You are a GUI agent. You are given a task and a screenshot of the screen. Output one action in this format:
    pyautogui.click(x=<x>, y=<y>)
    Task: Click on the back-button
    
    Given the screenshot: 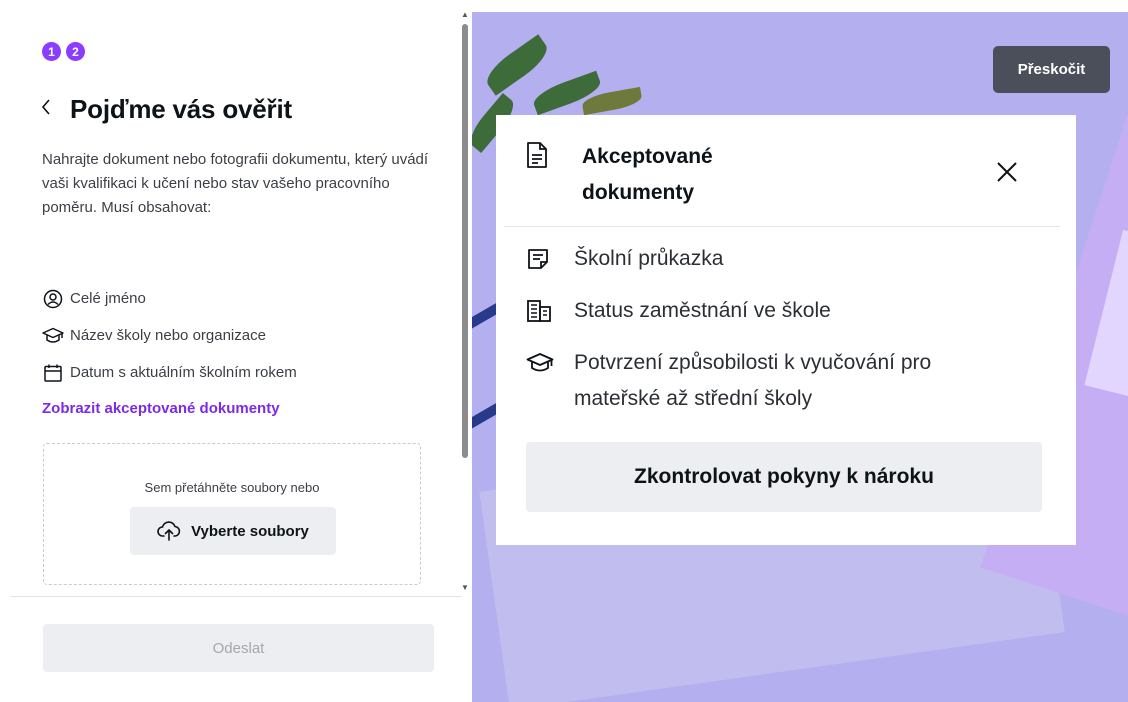 What is the action you would take?
    pyautogui.click(x=51, y=110)
    